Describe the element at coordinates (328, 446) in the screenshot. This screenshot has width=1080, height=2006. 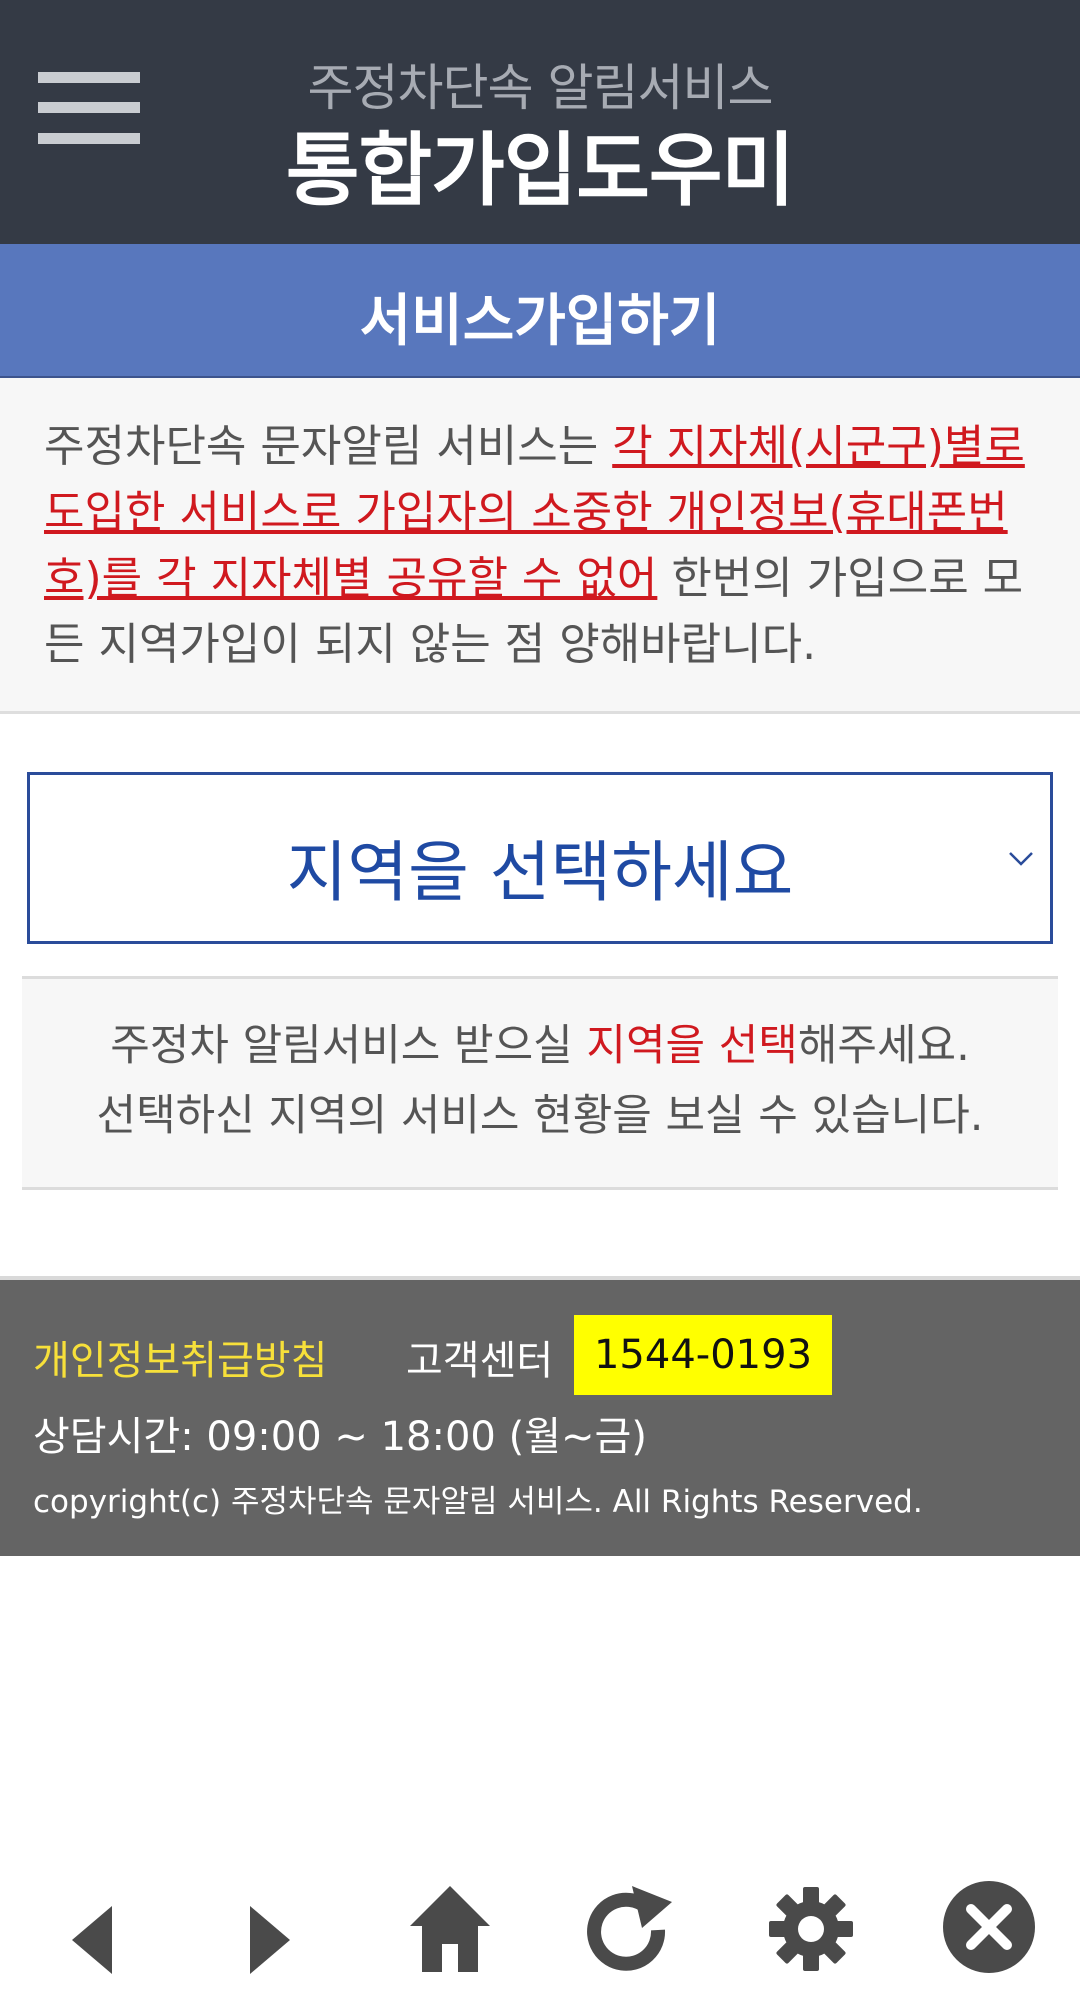
I see `notice-text: 주정차단속 문자알림 서비스는` at that location.